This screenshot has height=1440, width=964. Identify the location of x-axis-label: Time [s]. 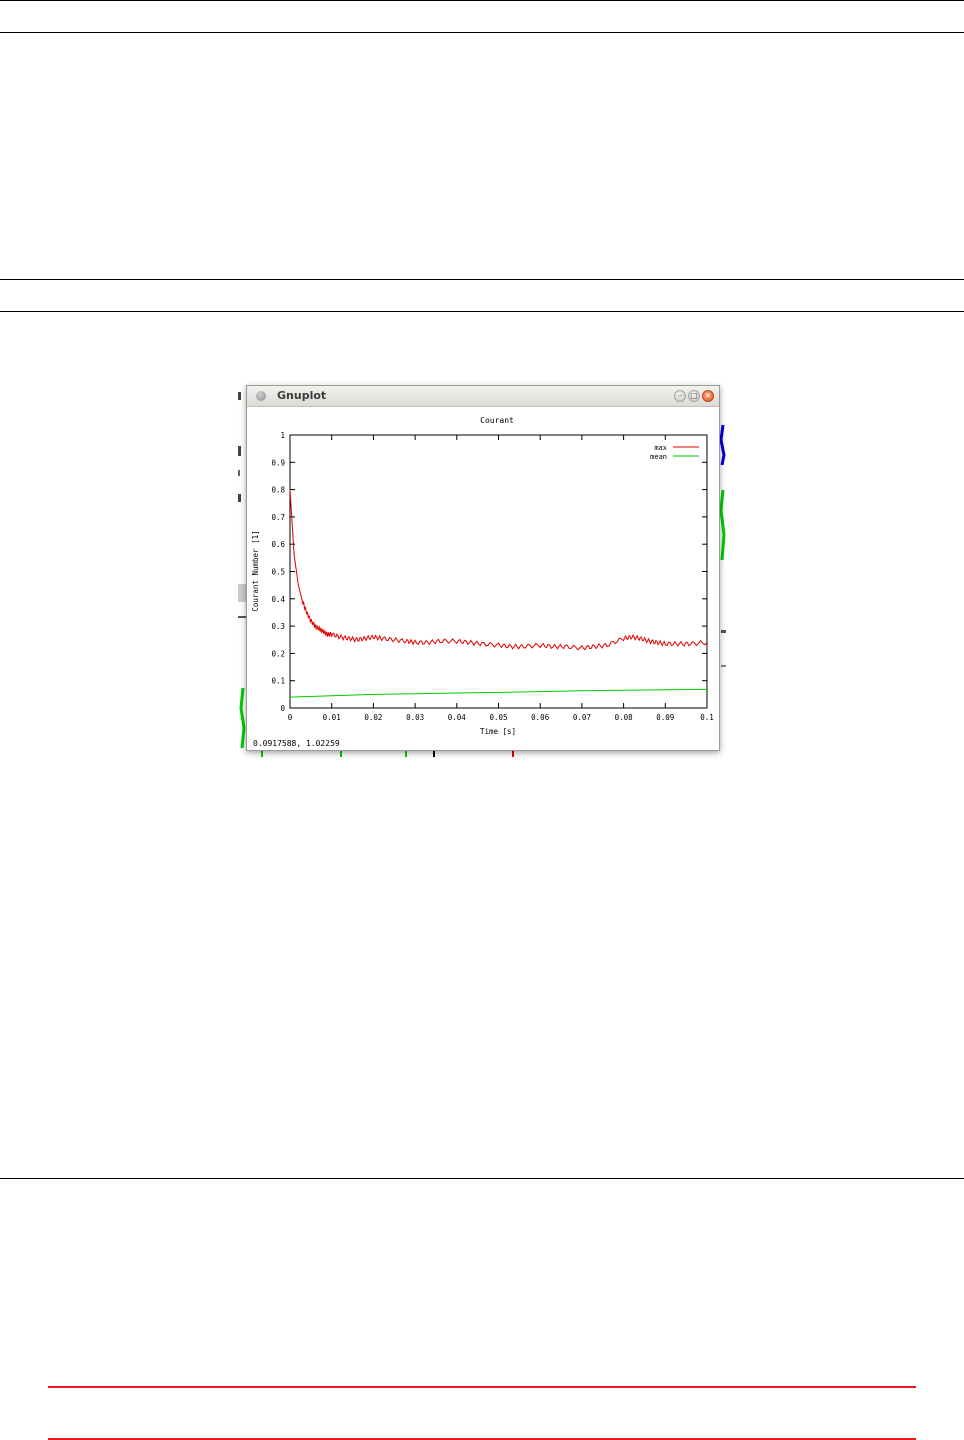
(498, 731).